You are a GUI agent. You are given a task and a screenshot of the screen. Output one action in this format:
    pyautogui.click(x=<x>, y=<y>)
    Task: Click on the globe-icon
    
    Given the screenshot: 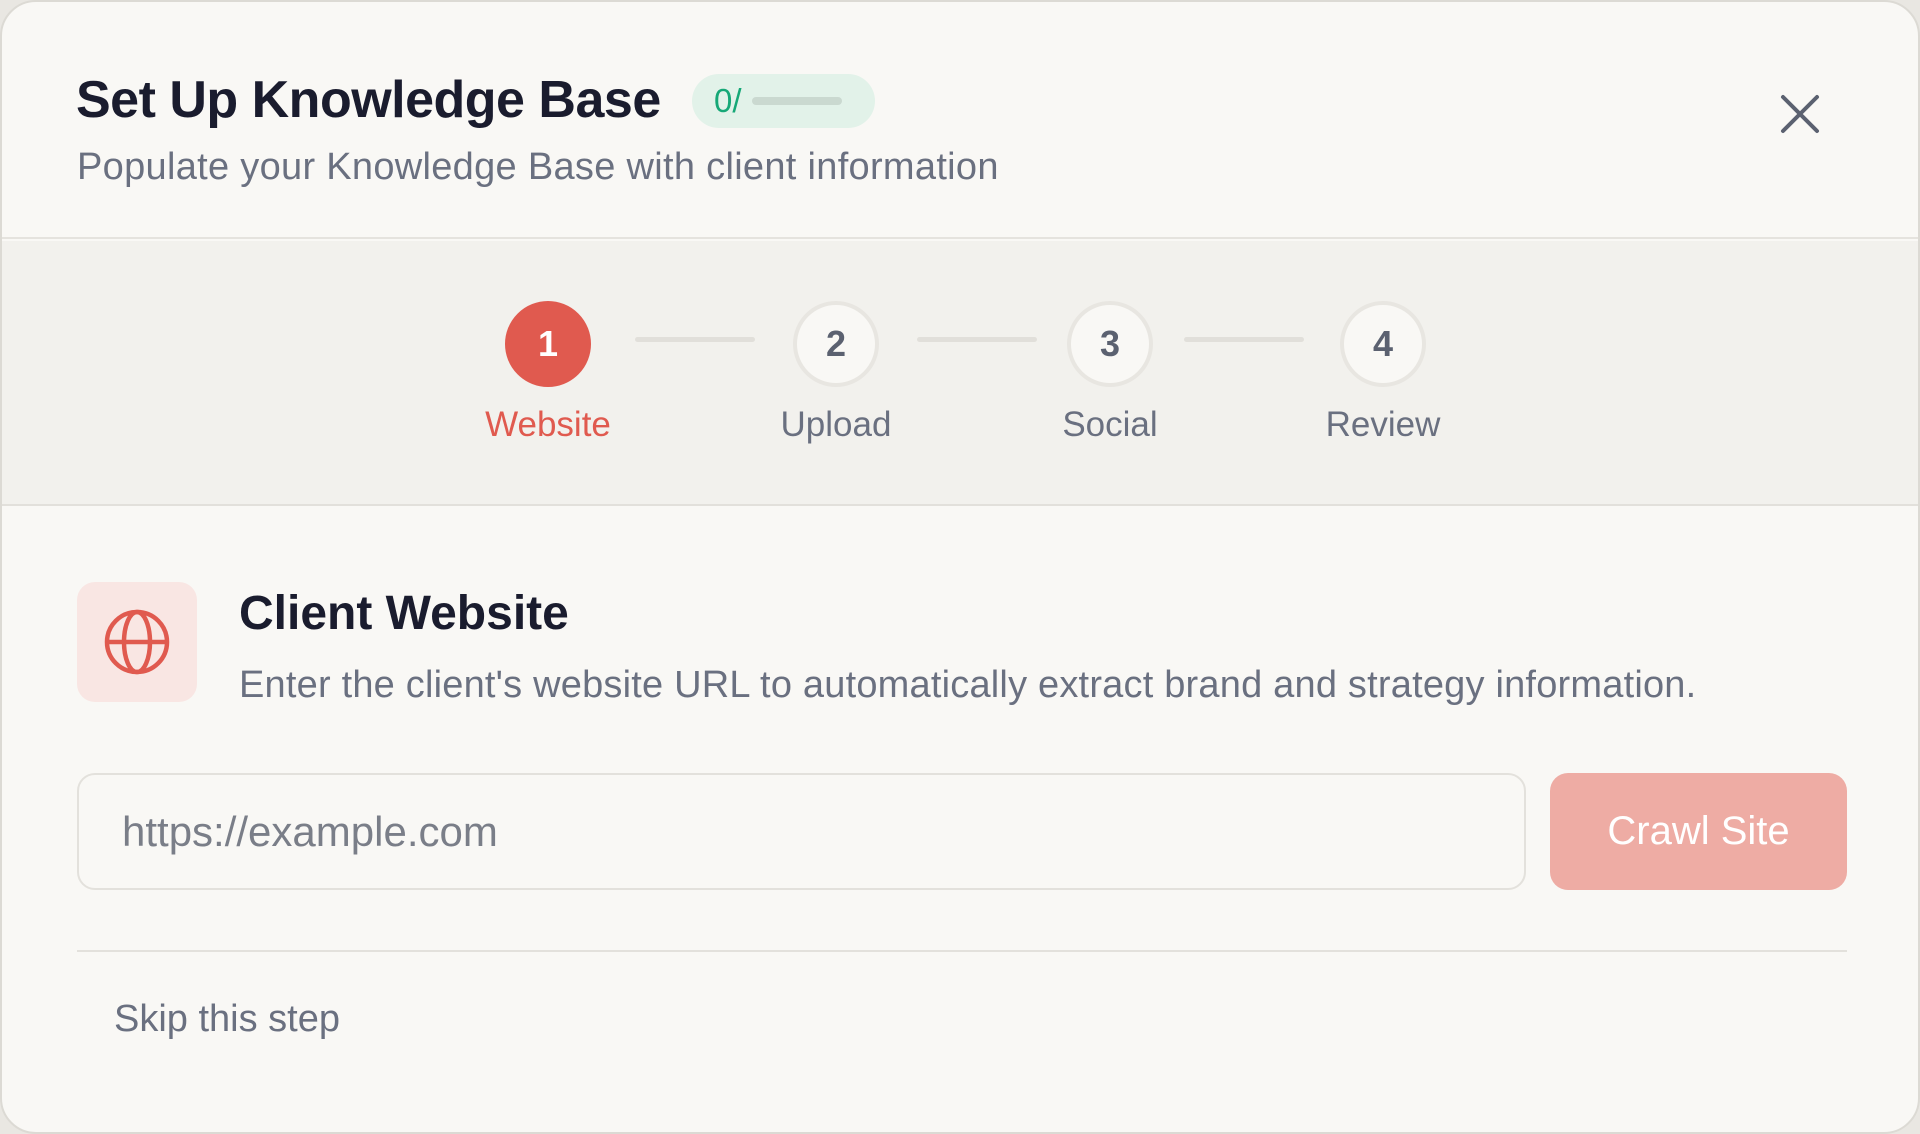 What is the action you would take?
    pyautogui.click(x=137, y=642)
    